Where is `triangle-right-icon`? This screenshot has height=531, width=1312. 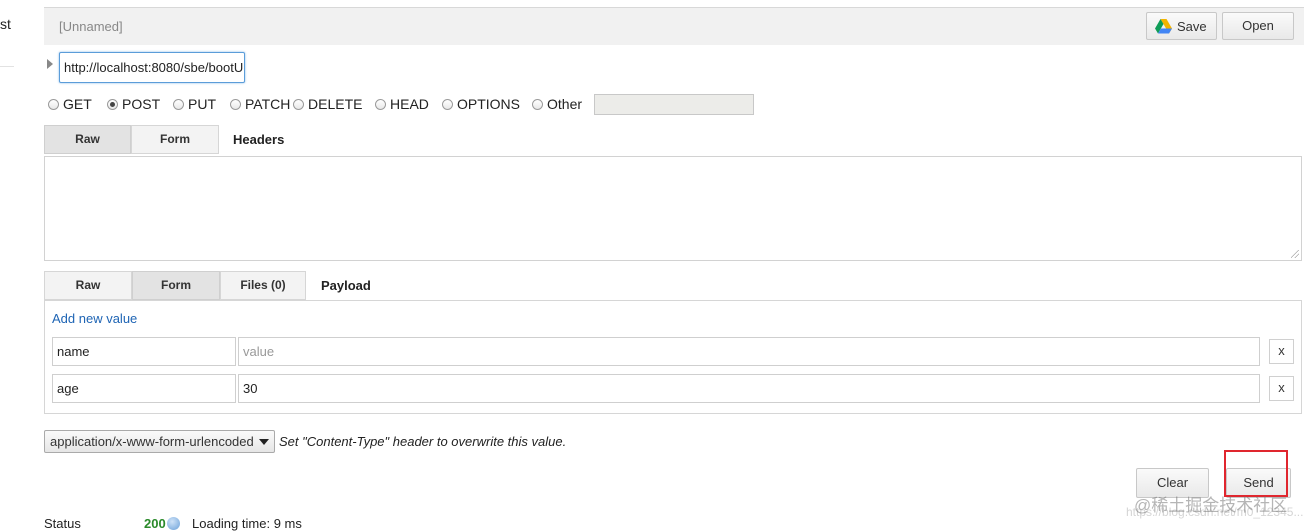
triangle-right-icon is located at coordinates (50, 64).